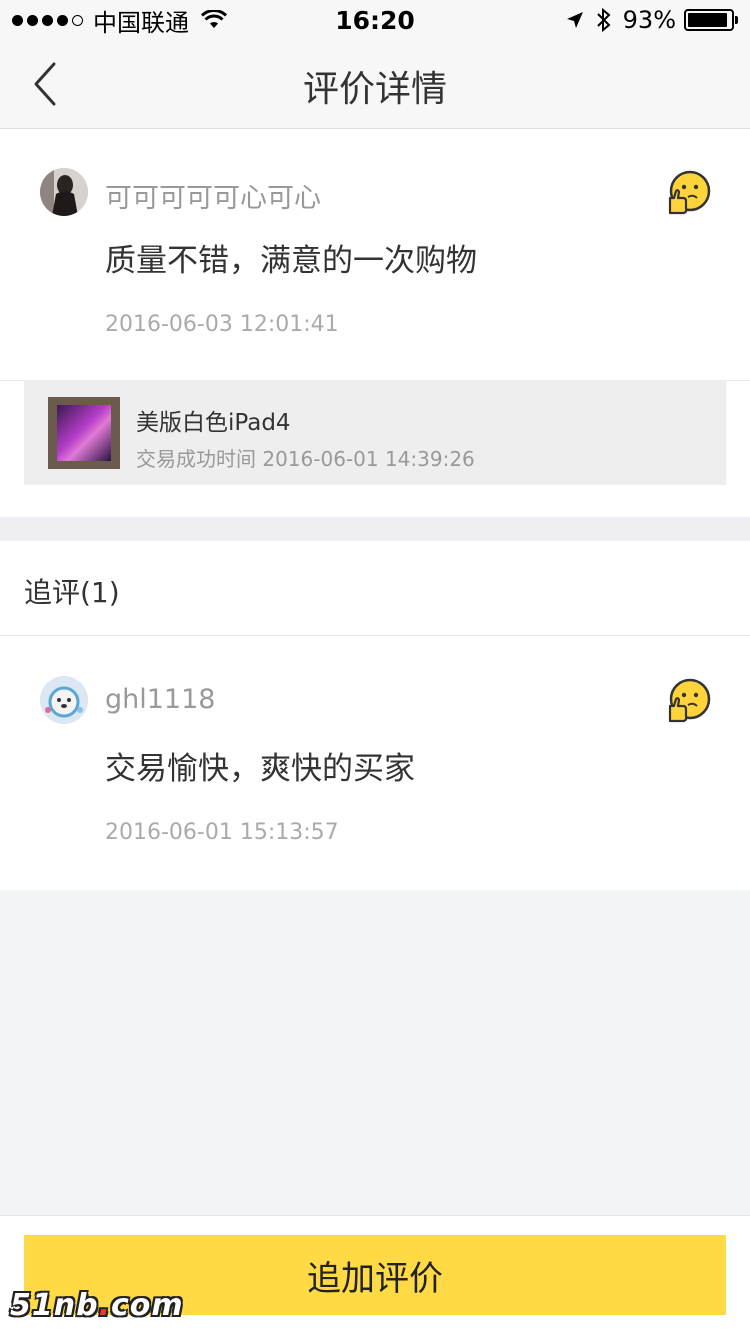 The image size is (750, 1335). What do you see at coordinates (213, 423) in the screenshot?
I see `product-title: 美版白色iPad4` at bounding box center [213, 423].